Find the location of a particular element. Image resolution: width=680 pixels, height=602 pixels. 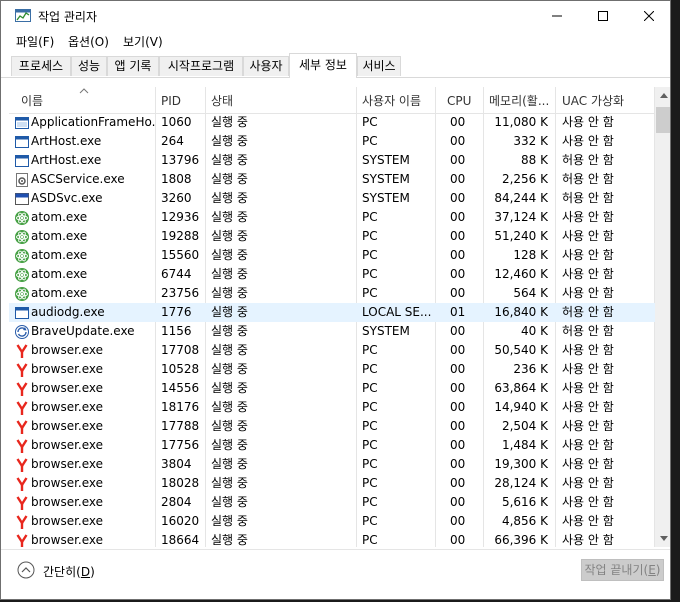

scroll-up-button is located at coordinates (662, 95).